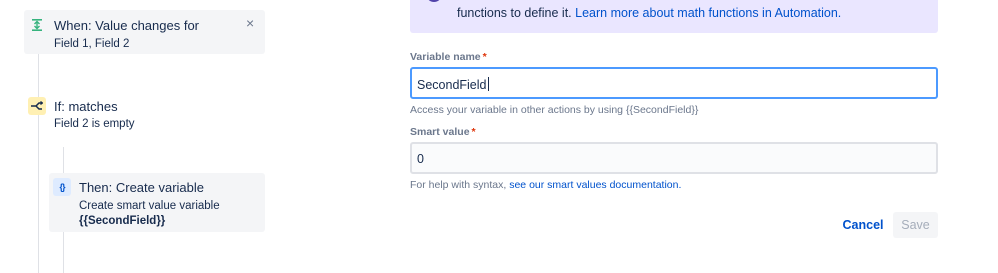 The width and height of the screenshot is (998, 273). What do you see at coordinates (142, 187) in the screenshot?
I see `action-title: Then: Create variable` at bounding box center [142, 187].